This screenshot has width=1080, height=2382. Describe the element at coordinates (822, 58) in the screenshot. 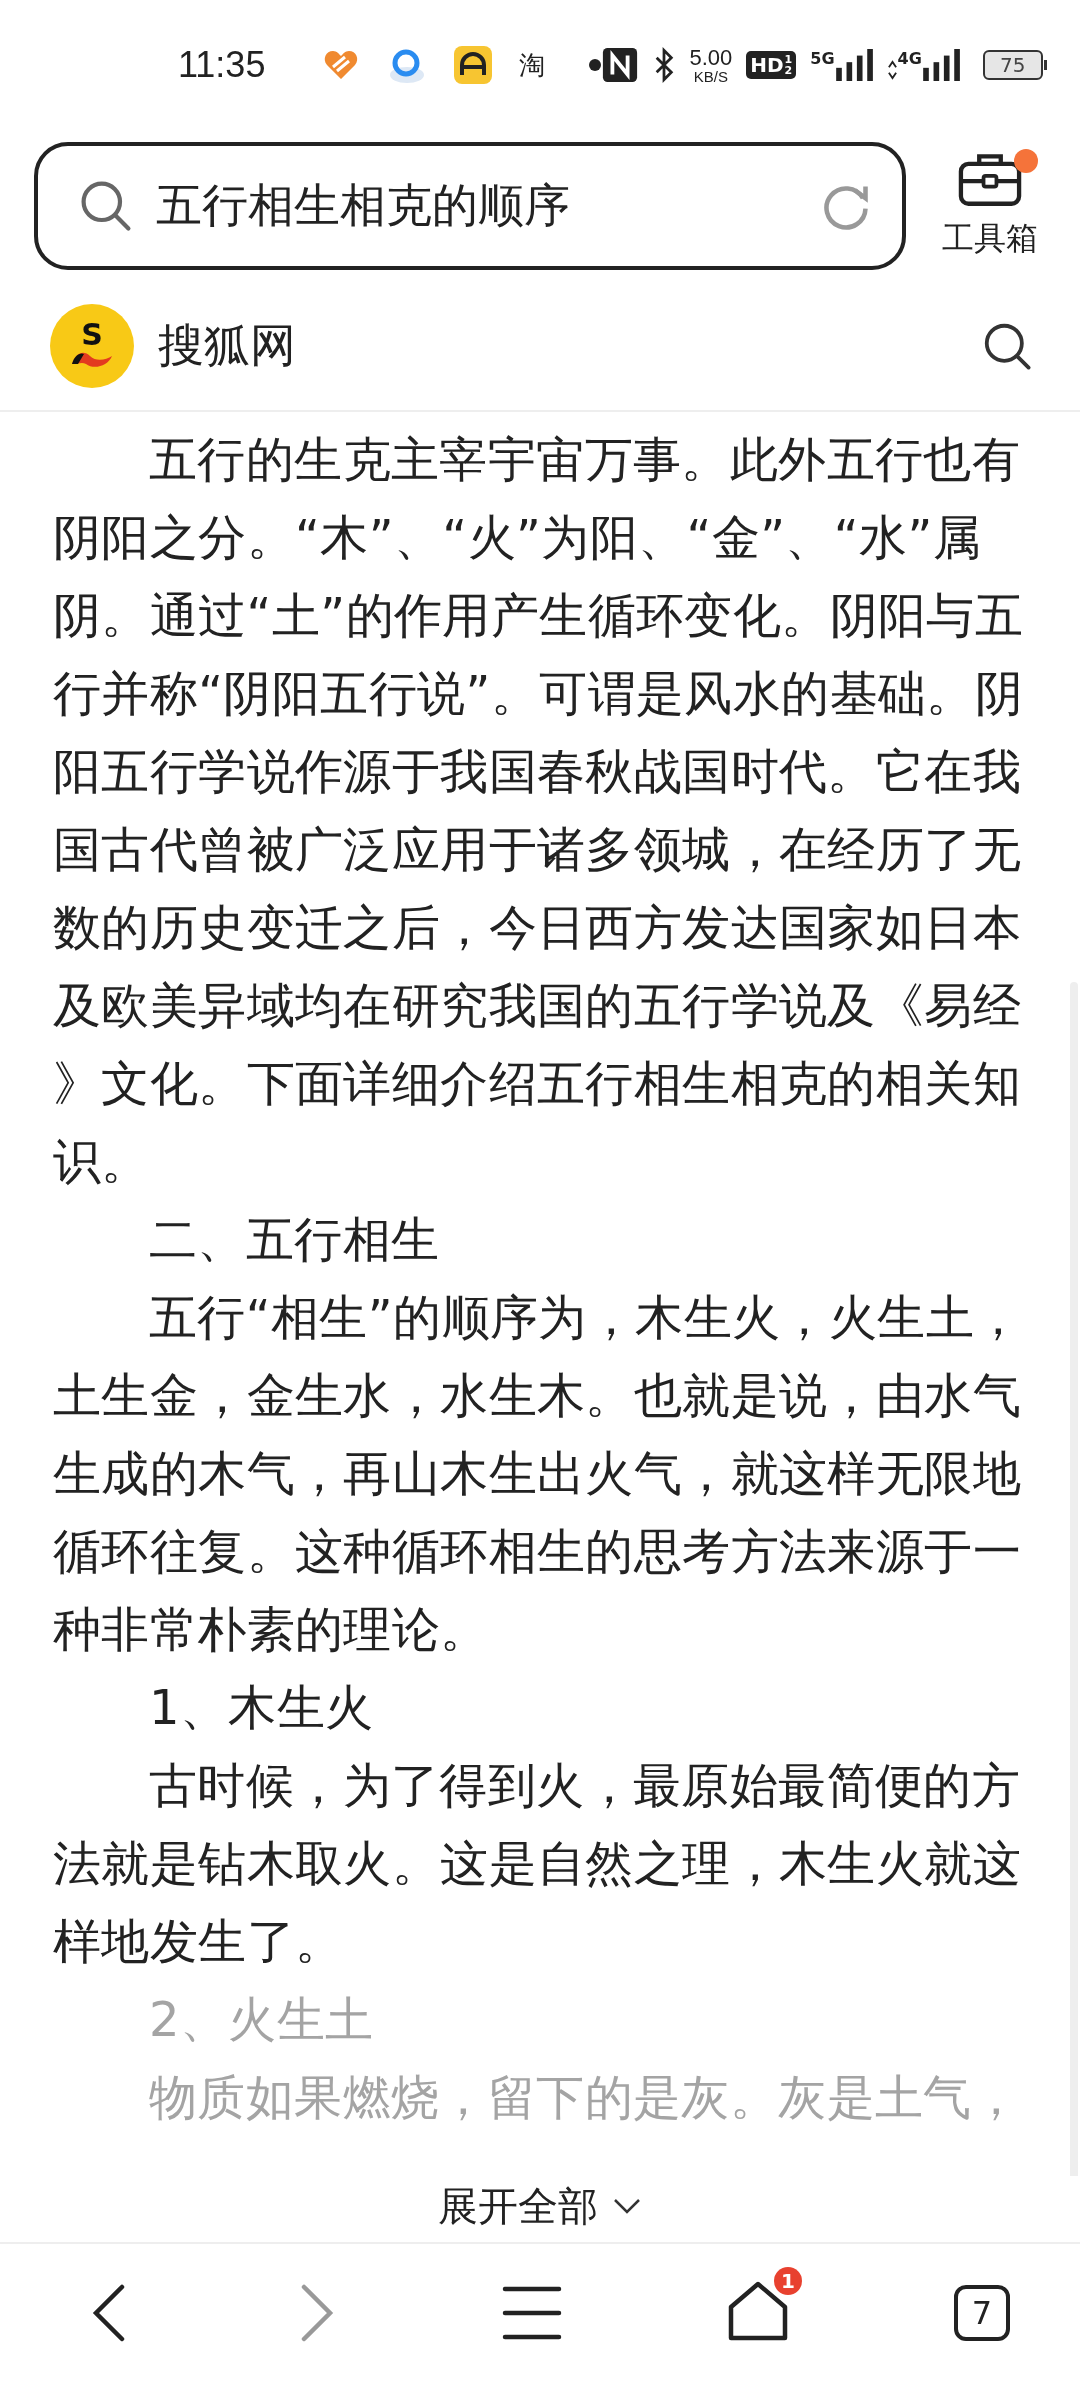

I see `network-type: 5G` at that location.